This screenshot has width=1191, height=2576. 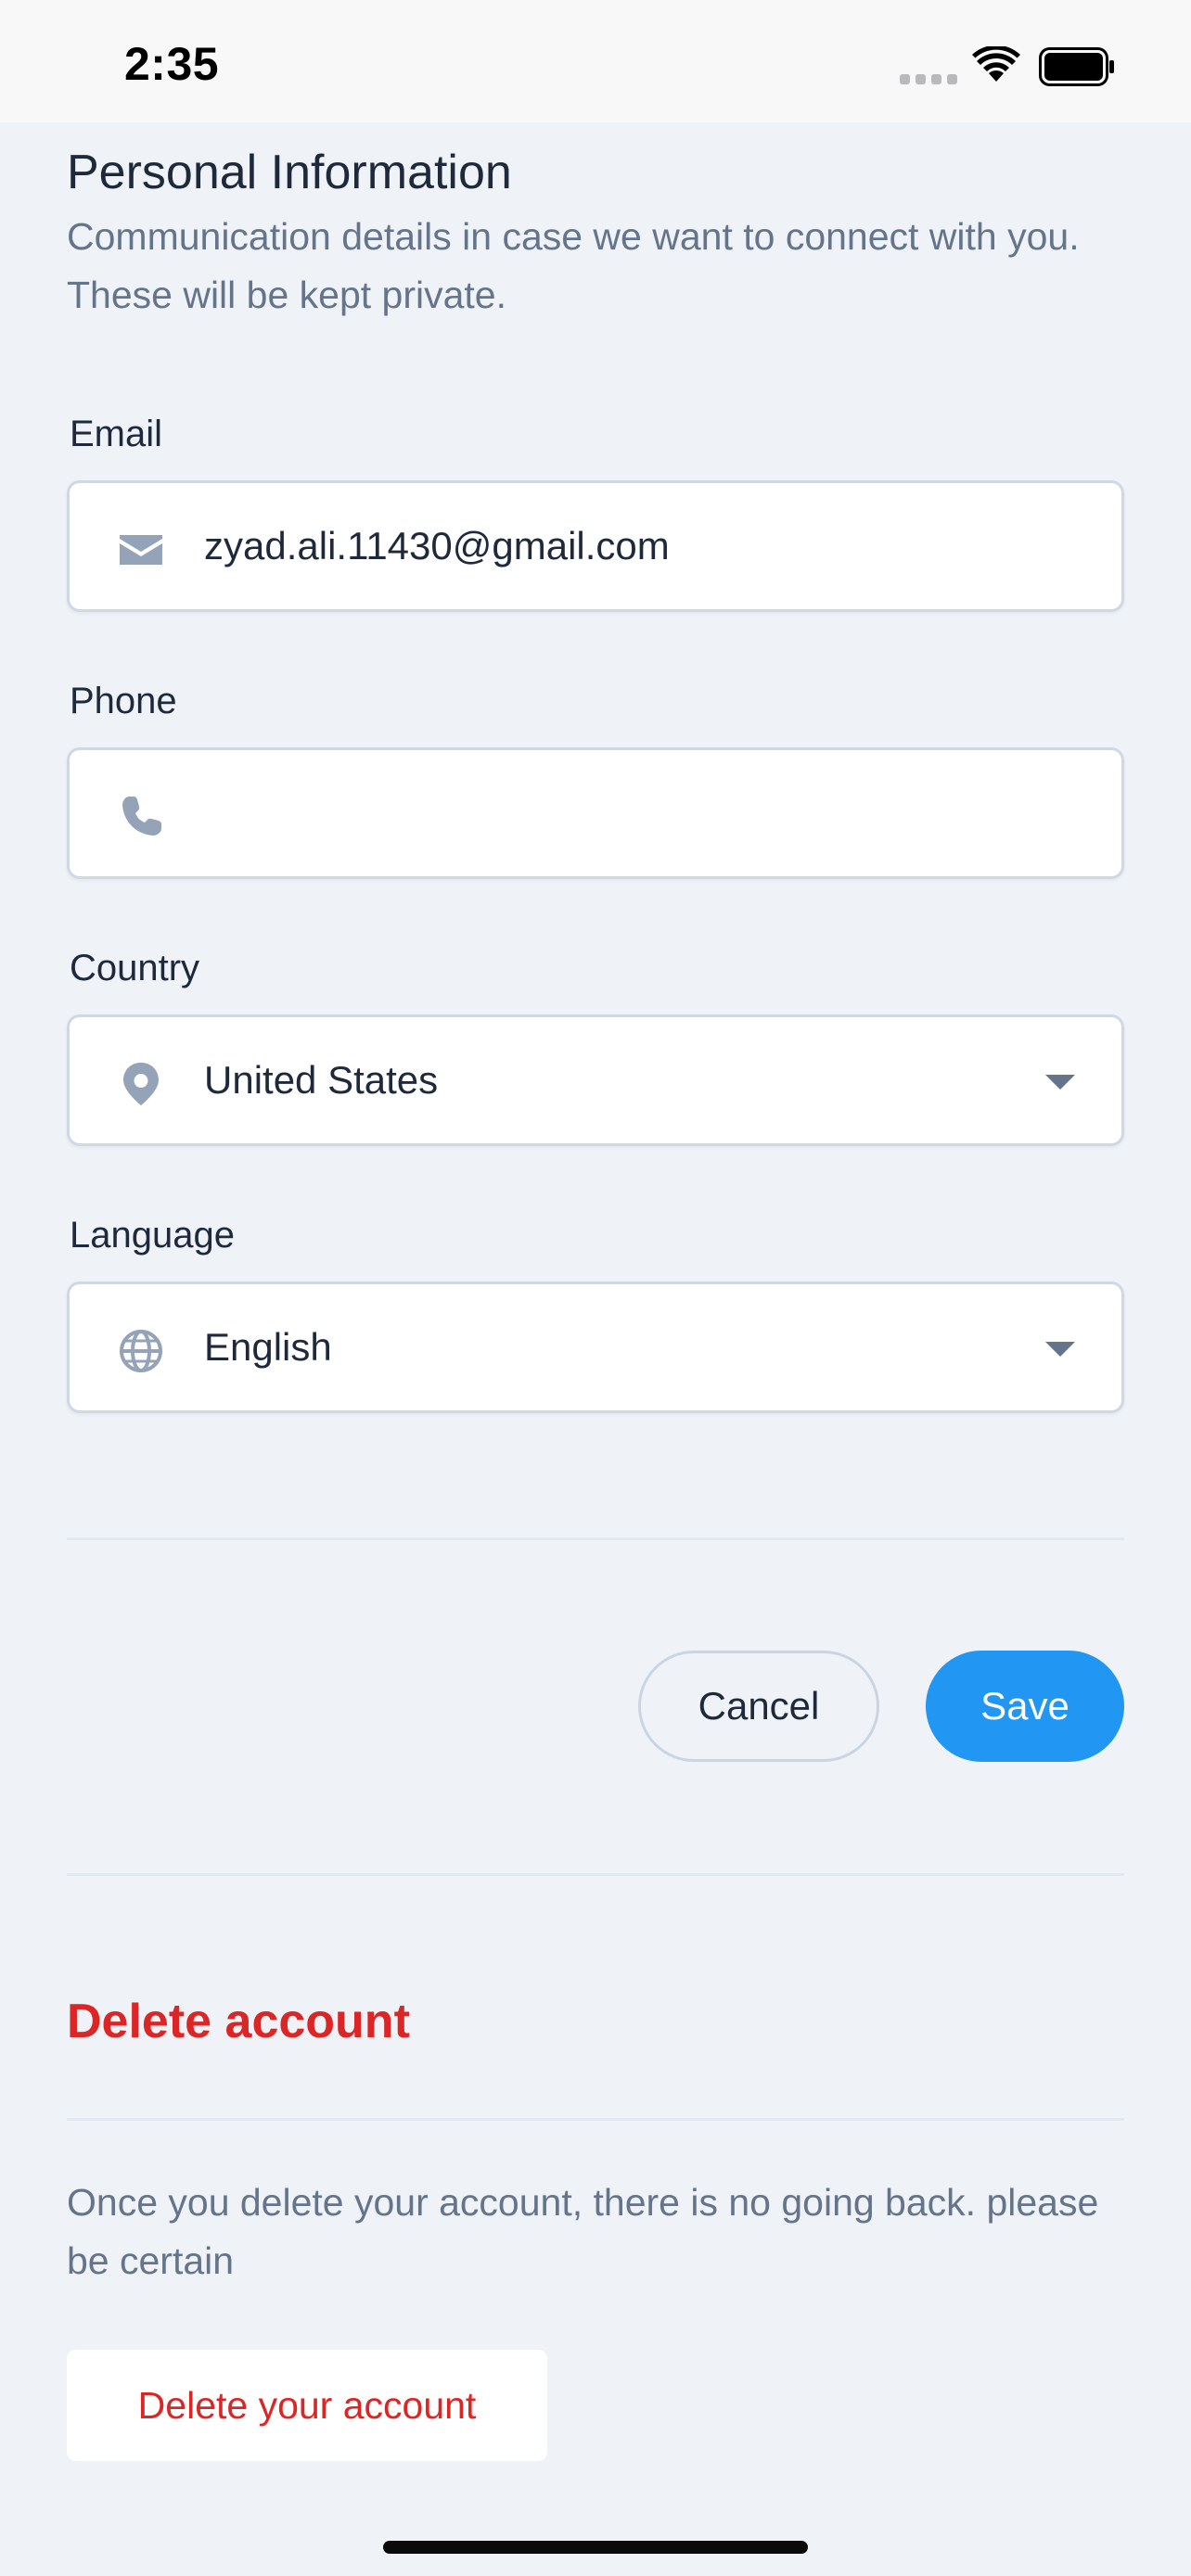 I want to click on phone-label: Phone, so click(x=123, y=701).